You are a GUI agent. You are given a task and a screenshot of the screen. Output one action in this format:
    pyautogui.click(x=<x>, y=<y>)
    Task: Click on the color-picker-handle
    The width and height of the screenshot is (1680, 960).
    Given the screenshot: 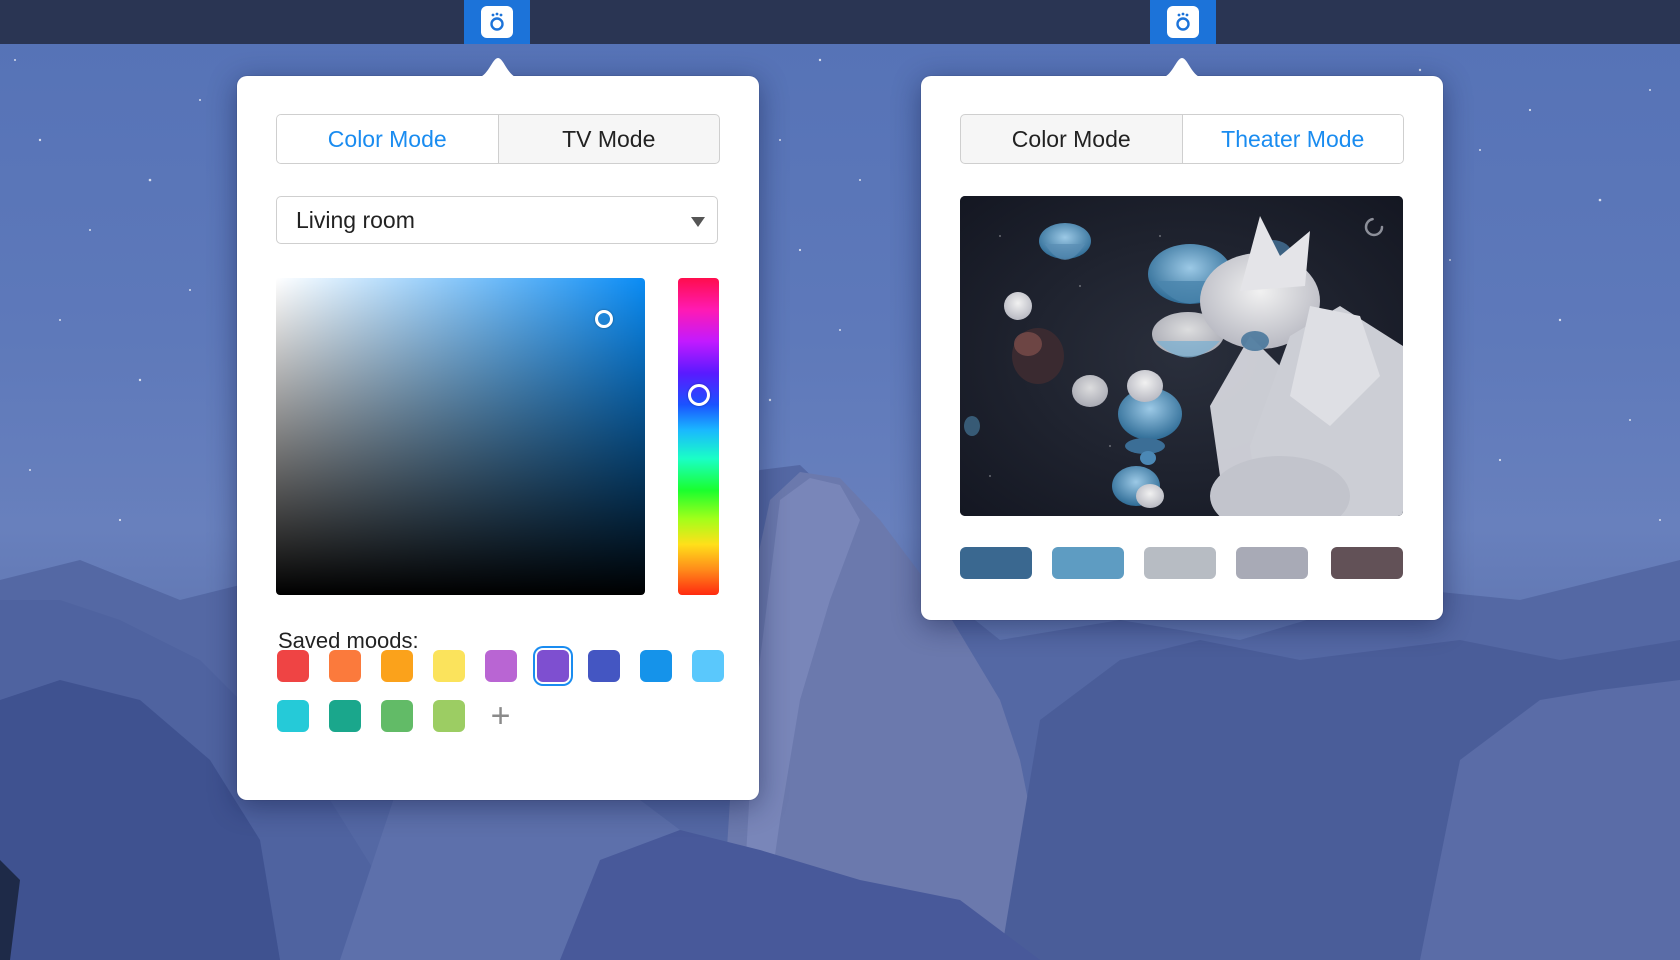 What is the action you would take?
    pyautogui.click(x=604, y=319)
    